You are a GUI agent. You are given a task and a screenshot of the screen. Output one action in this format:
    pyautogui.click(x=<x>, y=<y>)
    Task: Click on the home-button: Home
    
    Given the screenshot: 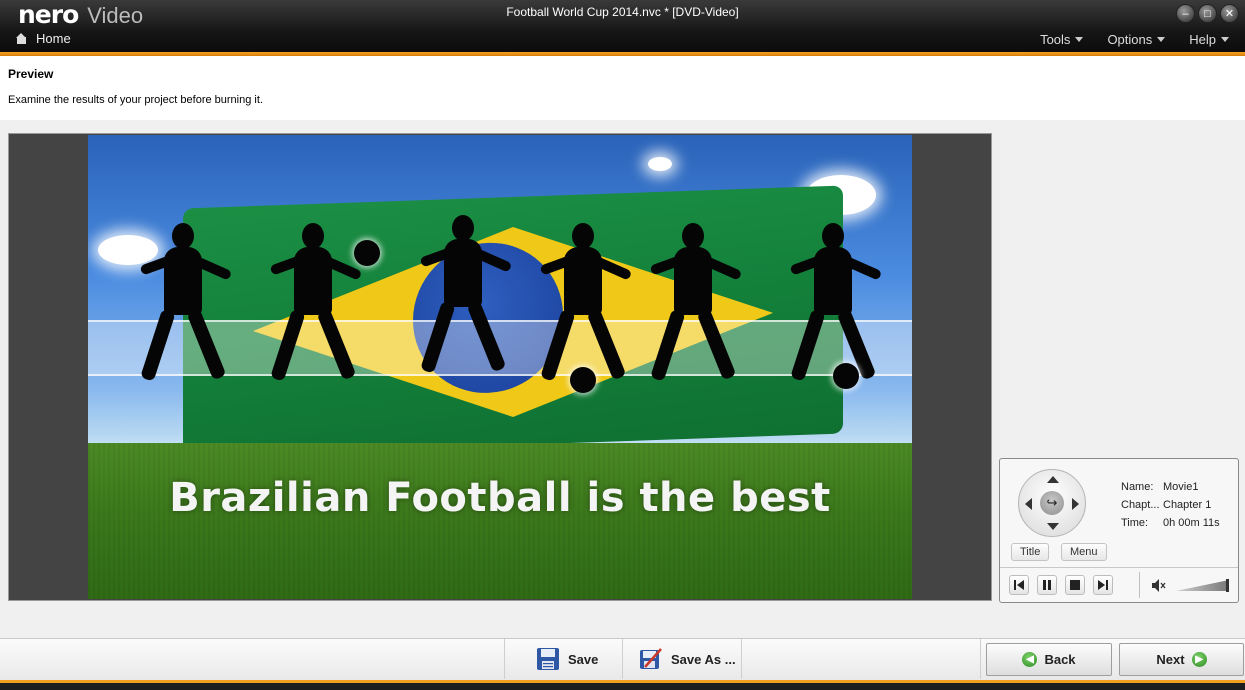 What is the action you would take?
    pyautogui.click(x=43, y=38)
    